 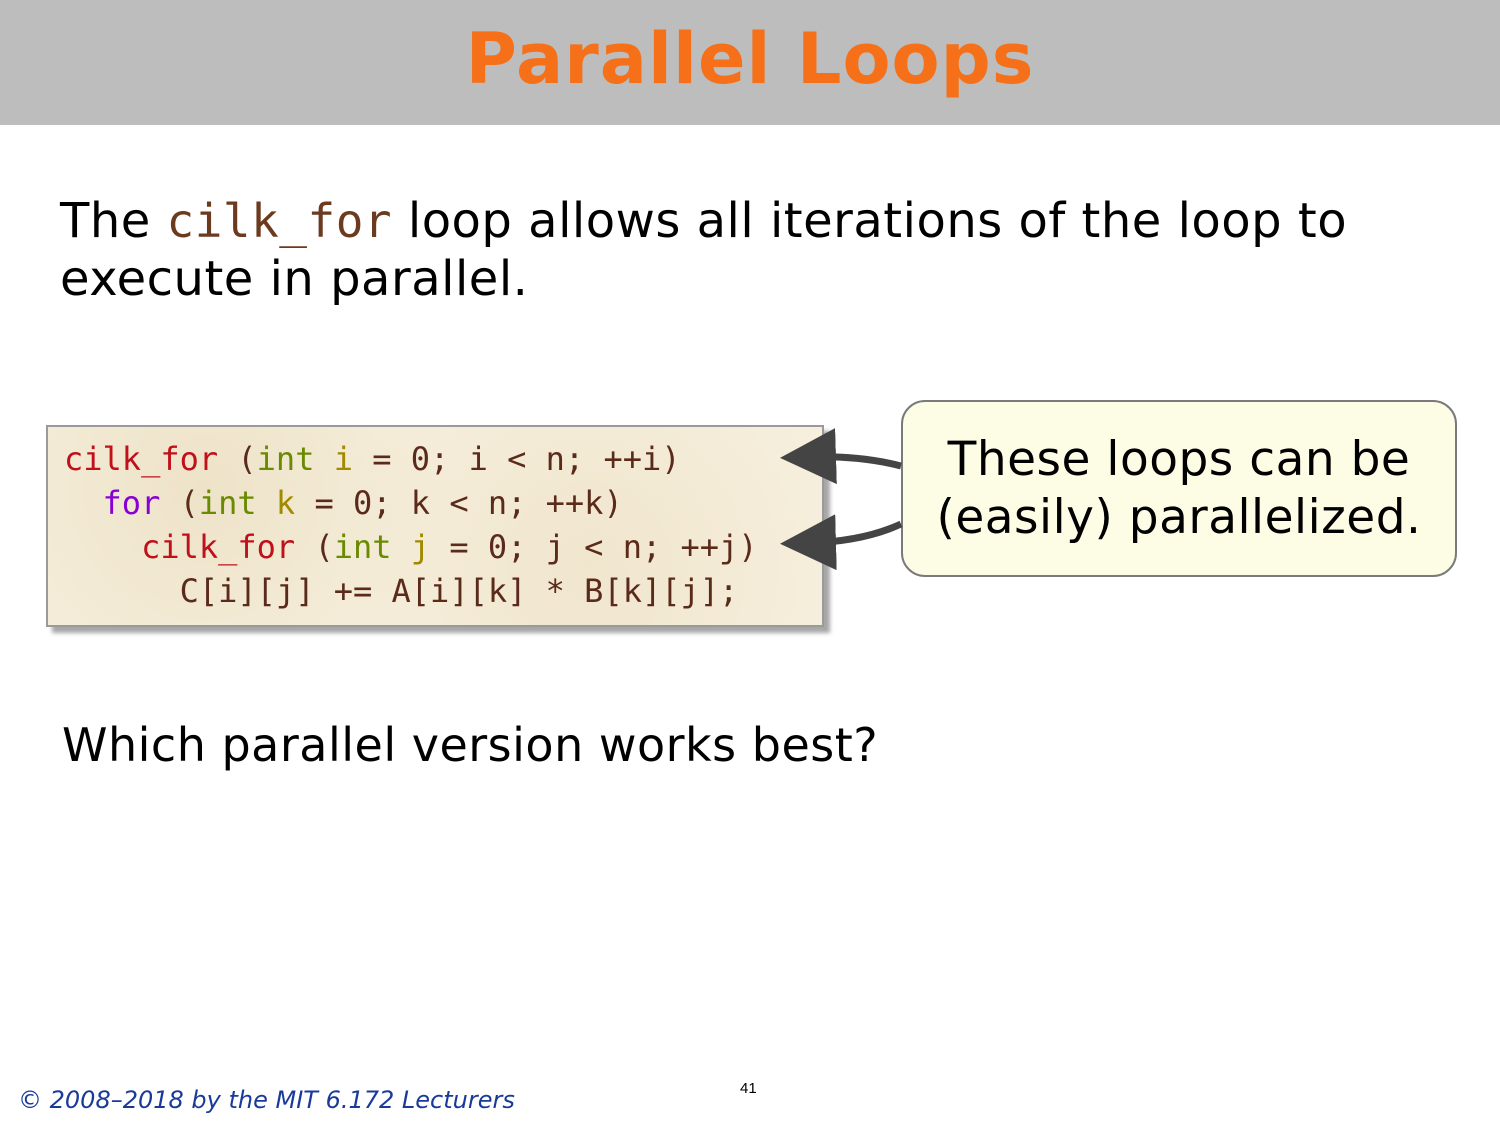 I want to click on copyright-footer: © 2008–2018 by the MIT 6.172 Lecturers, so click(x=266, y=1100).